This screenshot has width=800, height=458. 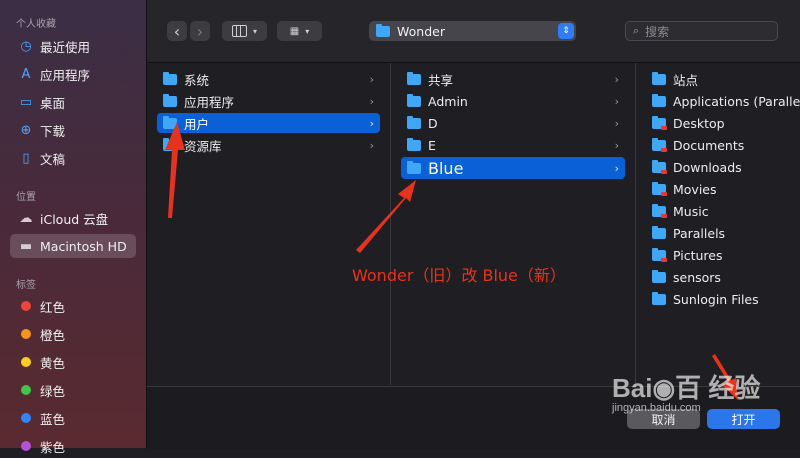 I want to click on arrow-to-blue, so click(x=386, y=216).